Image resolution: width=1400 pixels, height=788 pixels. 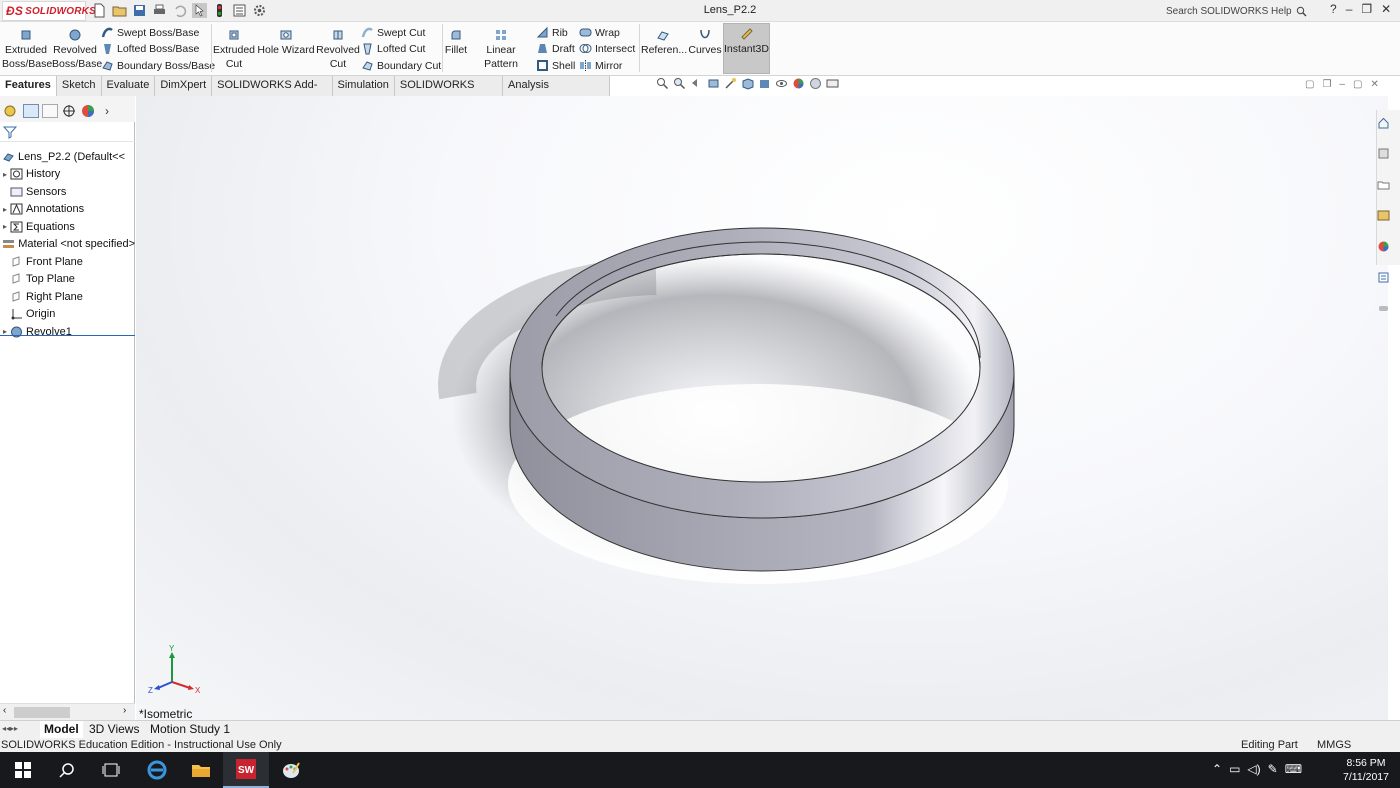 I want to click on filter-icon, so click(x=10, y=132).